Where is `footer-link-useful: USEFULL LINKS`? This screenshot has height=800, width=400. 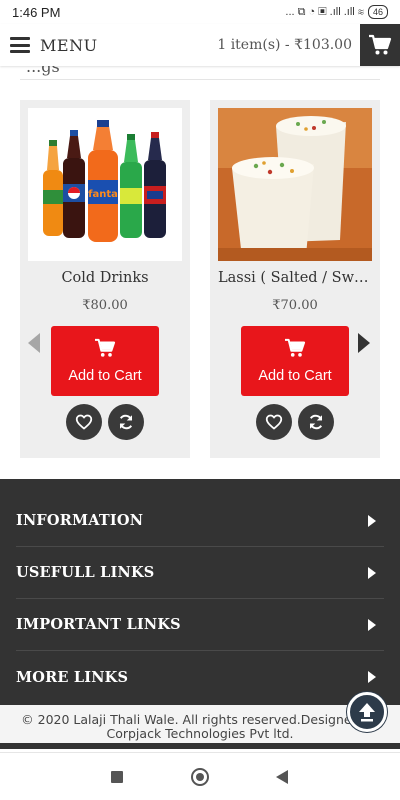
footer-link-useful: USEFULL LINKS is located at coordinates (200, 573).